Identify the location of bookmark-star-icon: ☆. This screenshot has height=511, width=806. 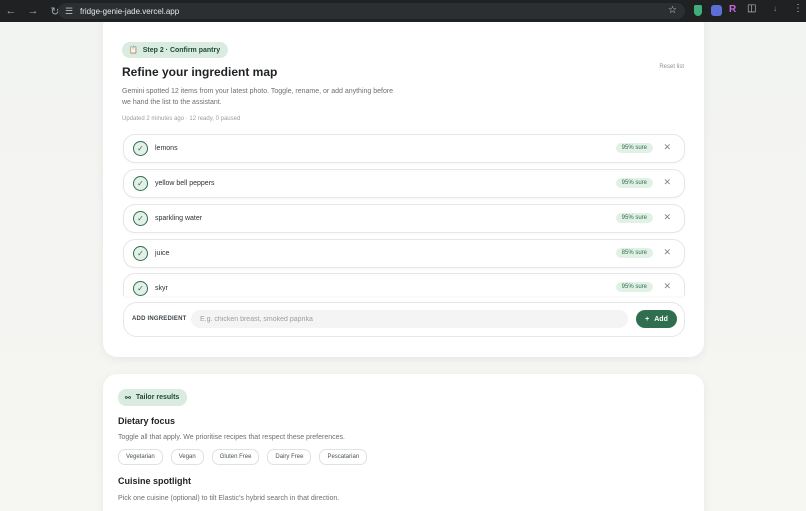
(672, 10).